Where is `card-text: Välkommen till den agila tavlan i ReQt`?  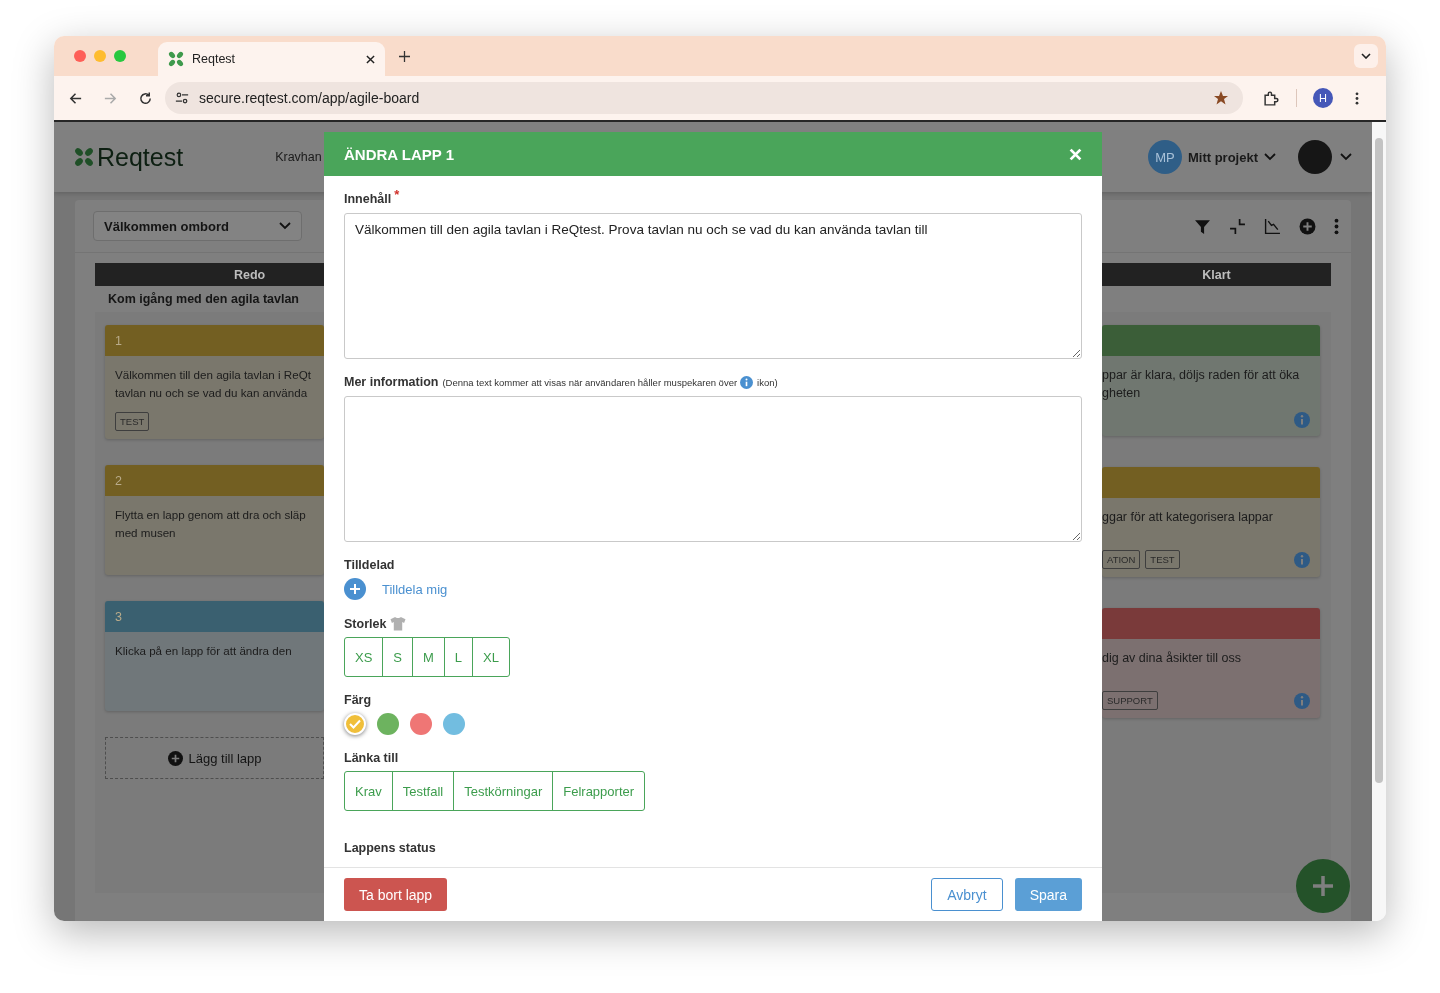 card-text: Välkommen till den agila tavlan i ReQt is located at coordinates (213, 375).